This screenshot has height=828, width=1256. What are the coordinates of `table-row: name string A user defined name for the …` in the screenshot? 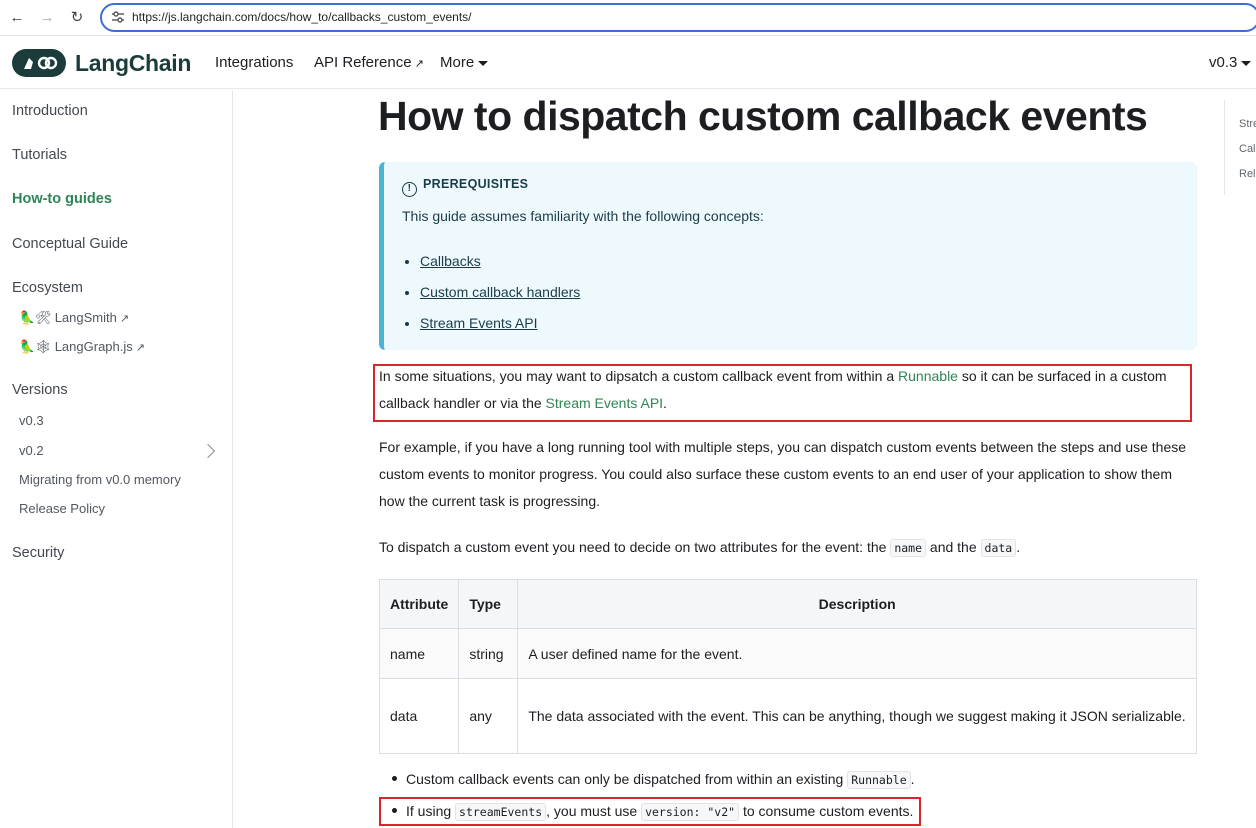 It's located at (787, 653).